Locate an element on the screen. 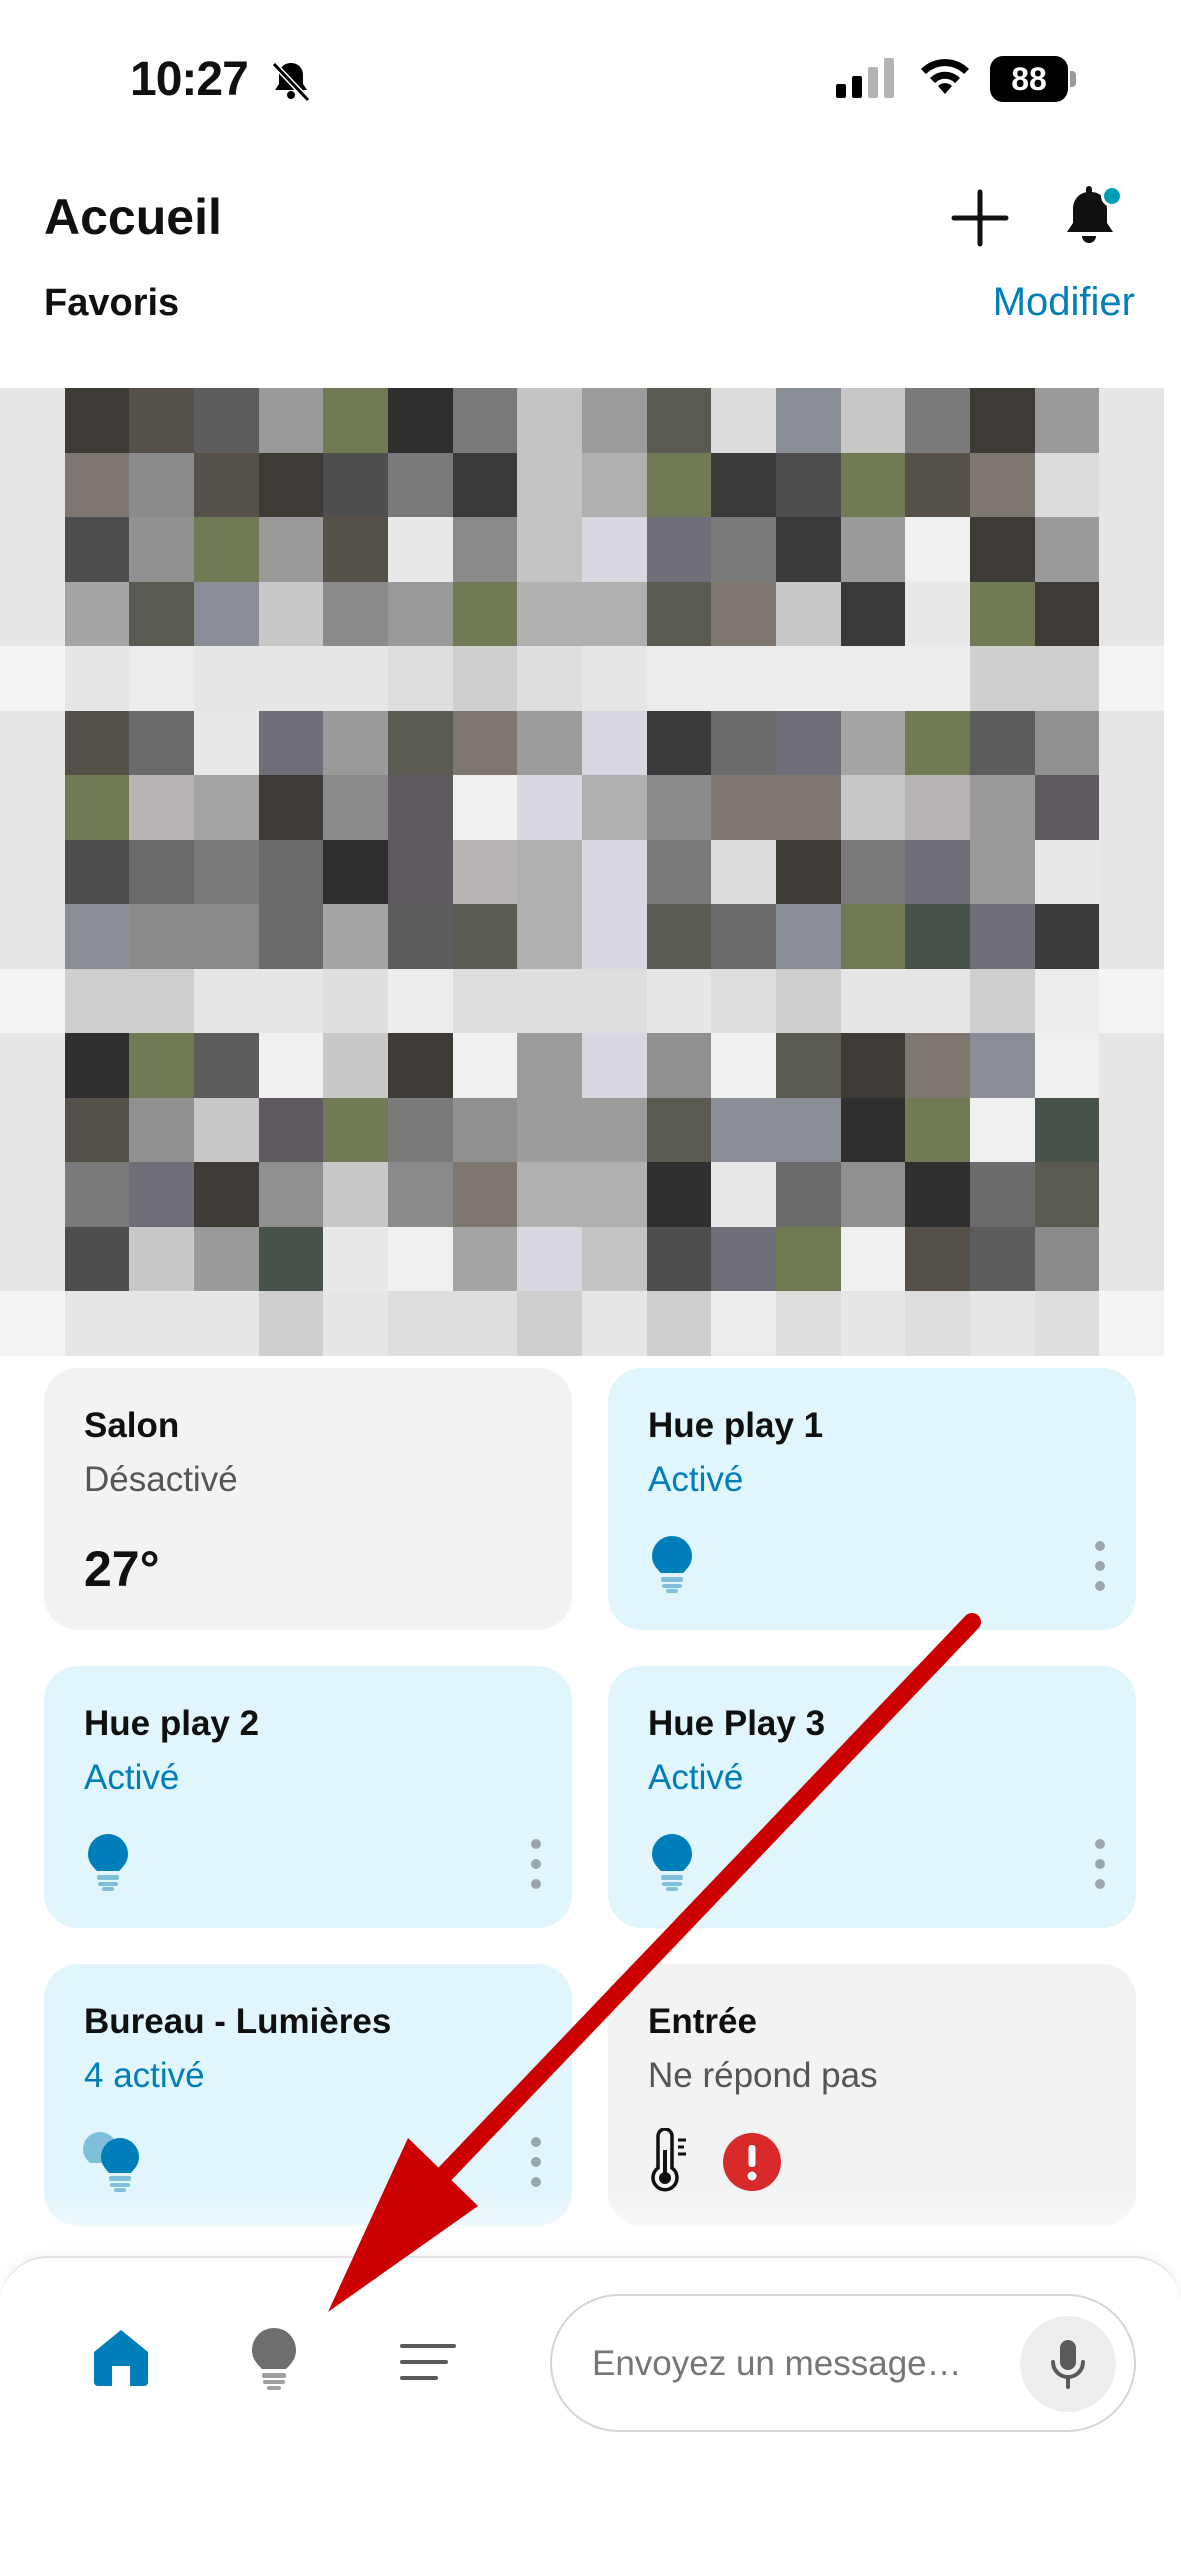 The image size is (1181, 2560). home-icon is located at coordinates (121, 2357).